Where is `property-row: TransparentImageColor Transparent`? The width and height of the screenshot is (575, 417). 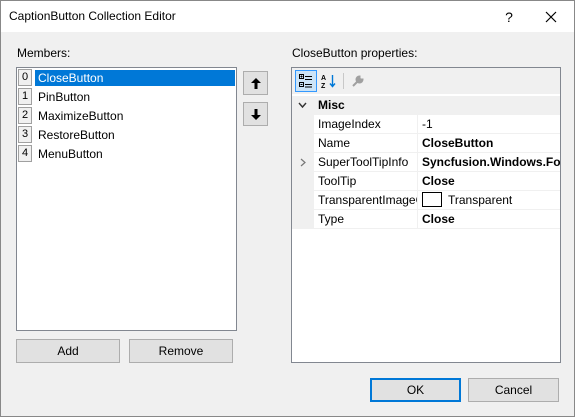
property-row: TransparentImageColor Transparent is located at coordinates (426, 200).